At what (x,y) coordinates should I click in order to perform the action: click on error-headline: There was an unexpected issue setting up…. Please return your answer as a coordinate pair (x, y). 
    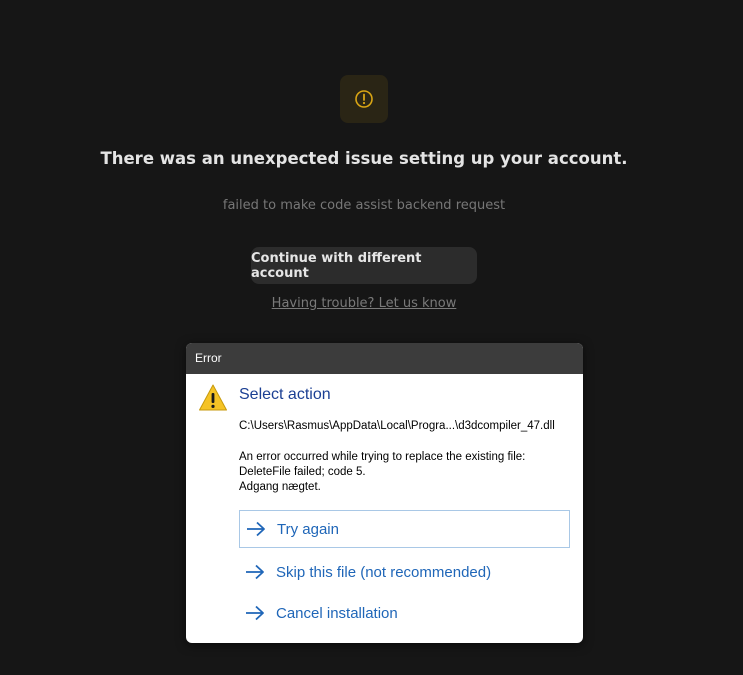
    Looking at the image, I should click on (364, 158).